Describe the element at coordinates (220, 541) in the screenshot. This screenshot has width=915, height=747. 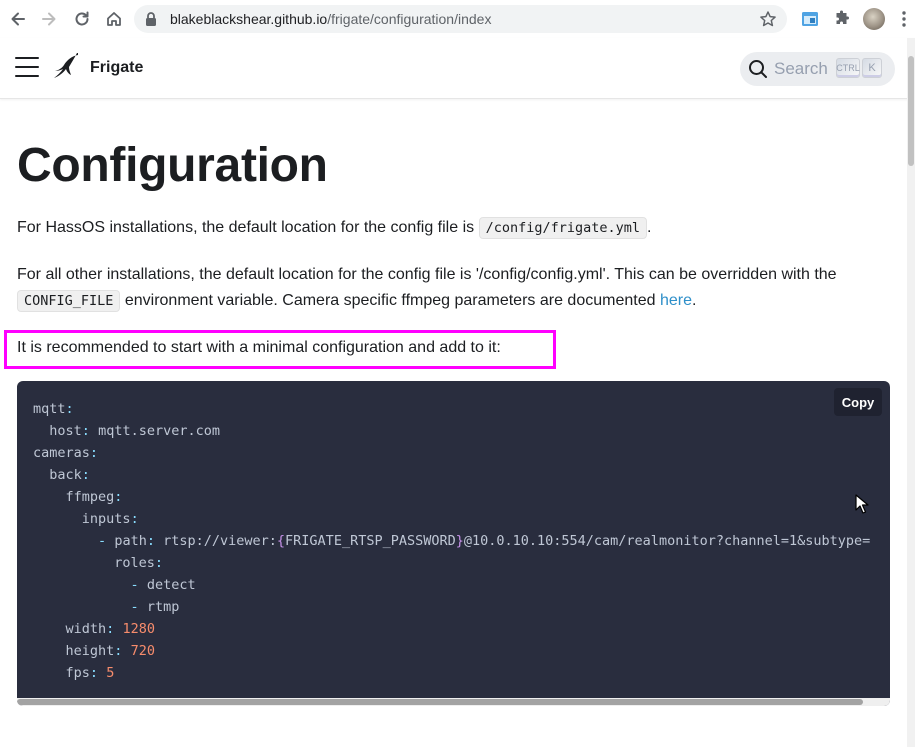
I see `code-val-path-1: rtsp://viewer:` at that location.